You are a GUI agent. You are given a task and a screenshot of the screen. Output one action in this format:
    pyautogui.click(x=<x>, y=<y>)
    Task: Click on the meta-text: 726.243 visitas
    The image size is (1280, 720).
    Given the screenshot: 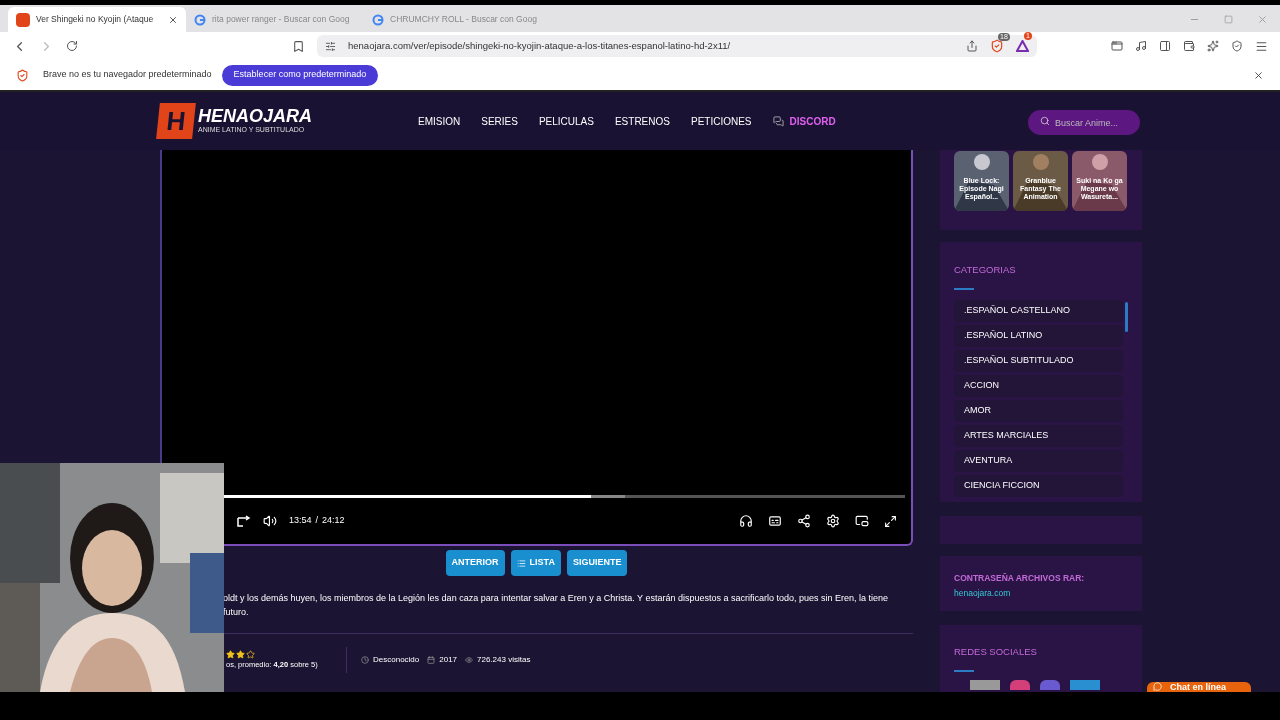 What is the action you would take?
    pyautogui.click(x=504, y=660)
    